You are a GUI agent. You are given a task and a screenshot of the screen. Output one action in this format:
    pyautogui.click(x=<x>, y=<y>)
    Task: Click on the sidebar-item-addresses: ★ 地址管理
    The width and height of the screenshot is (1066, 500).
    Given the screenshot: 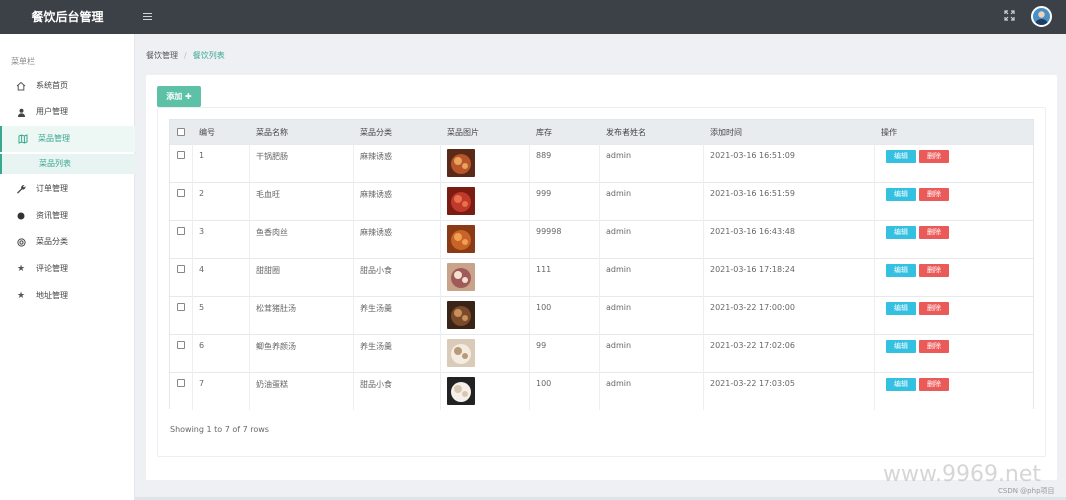 What is the action you would take?
    pyautogui.click(x=67, y=296)
    